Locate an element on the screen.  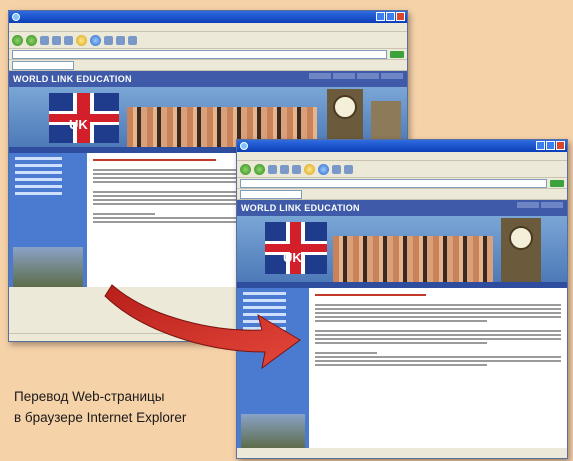
caption-line-1: Перевод Web-страницы is located at coordinates (89, 396).